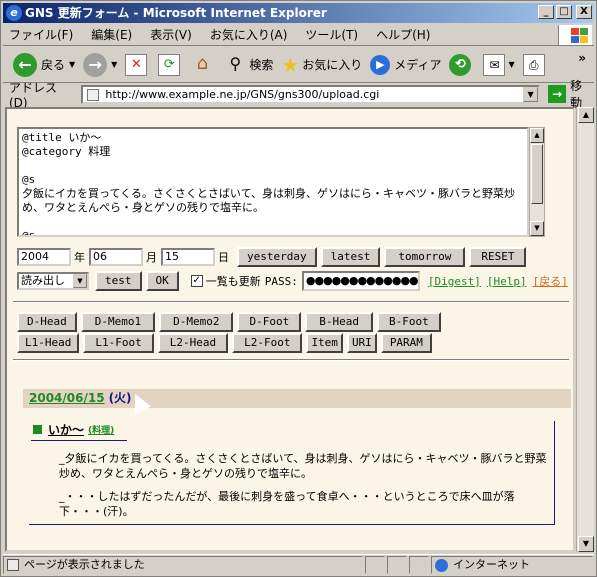  Describe the element at coordinates (188, 257) in the screenshot. I see `day-input: 15` at that location.